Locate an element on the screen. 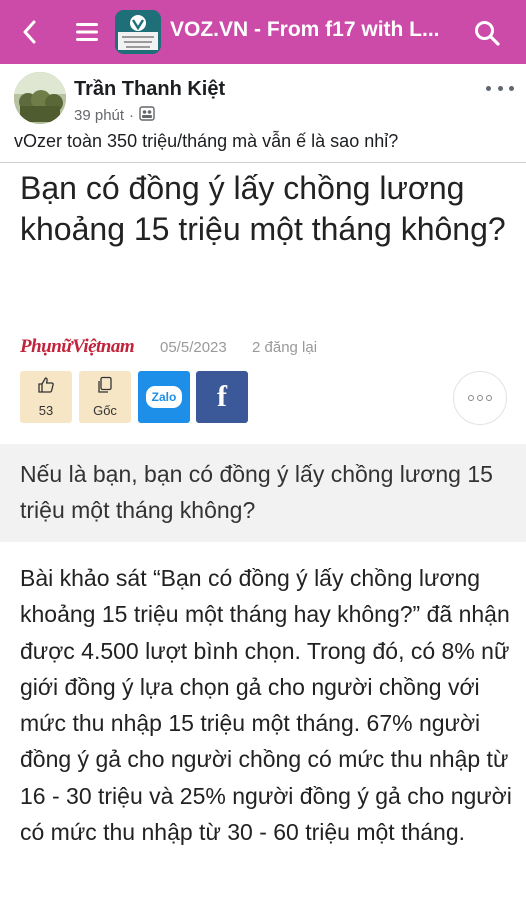 The width and height of the screenshot is (526, 918). like-button: 53 is located at coordinates (46, 397).